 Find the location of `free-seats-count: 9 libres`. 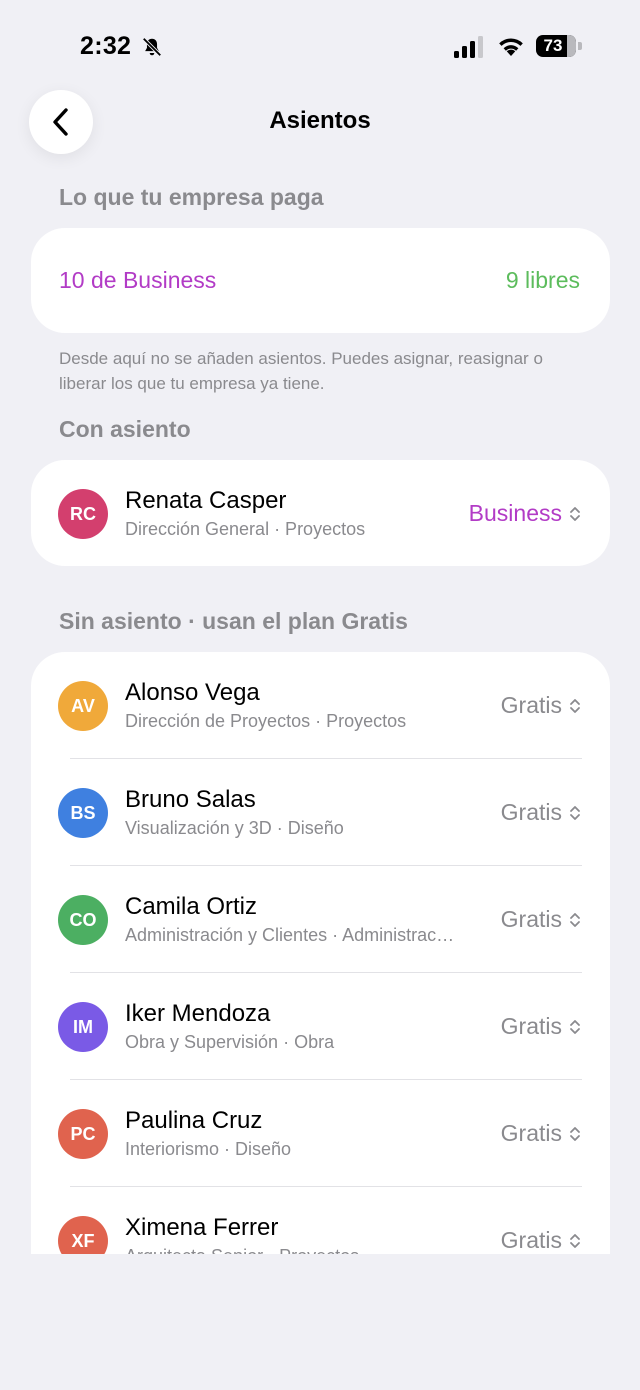

free-seats-count: 9 libres is located at coordinates (542, 280).